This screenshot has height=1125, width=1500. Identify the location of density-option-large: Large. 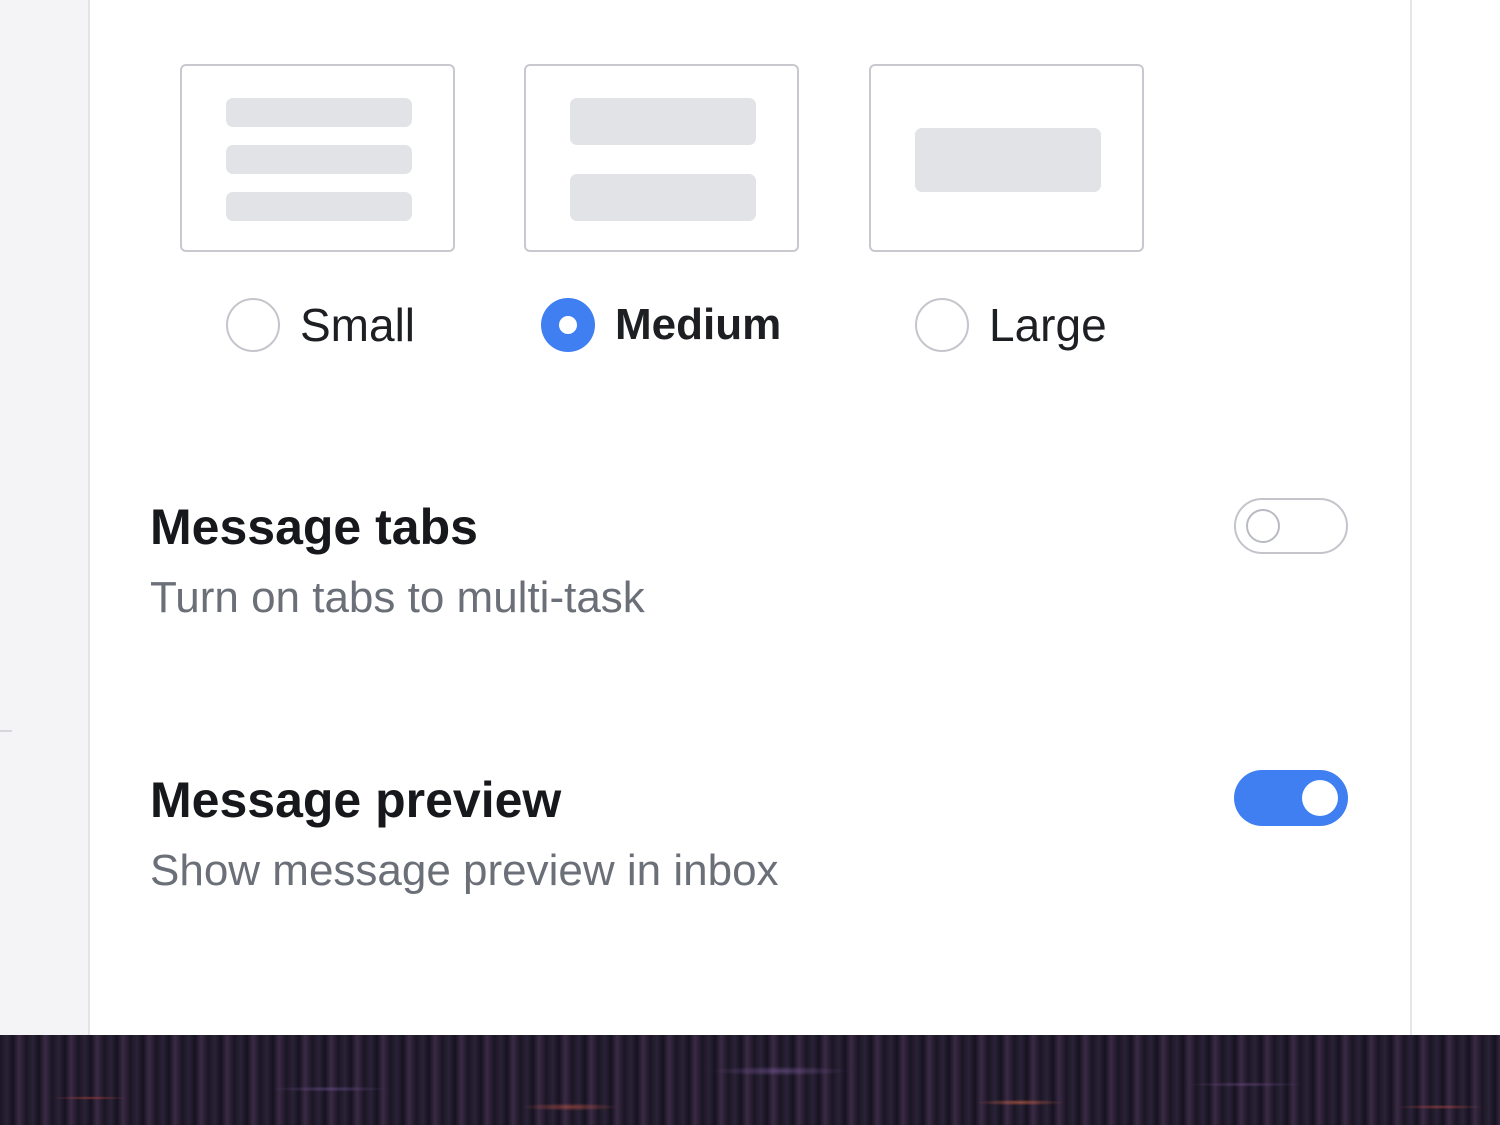
(1011, 325).